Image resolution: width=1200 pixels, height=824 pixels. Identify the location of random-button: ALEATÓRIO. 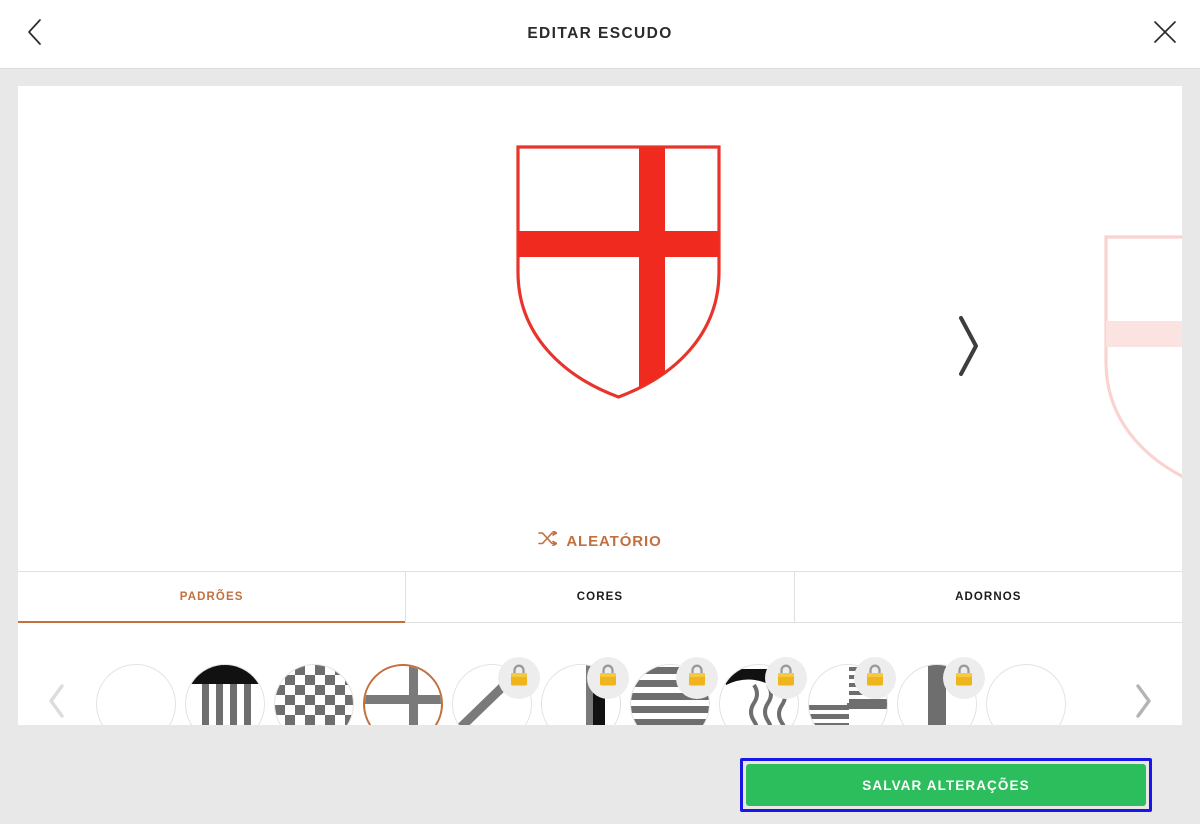
(600, 541).